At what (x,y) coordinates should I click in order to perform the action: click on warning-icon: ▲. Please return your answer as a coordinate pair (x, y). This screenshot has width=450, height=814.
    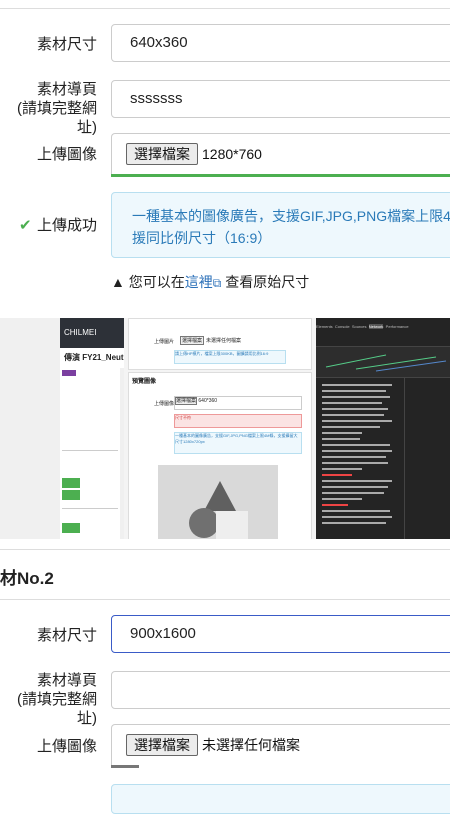
    Looking at the image, I should click on (118, 282).